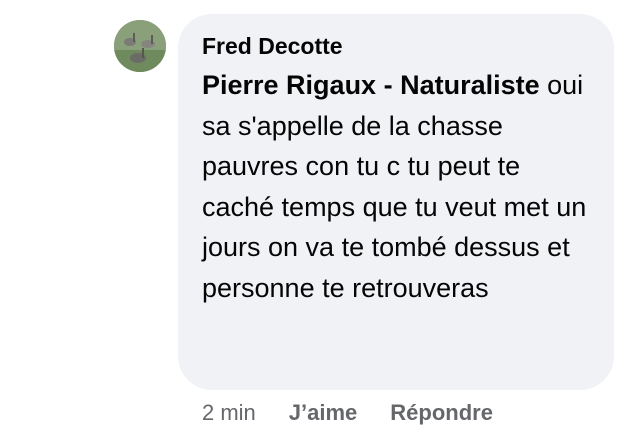 This screenshot has height=440, width=640. What do you see at coordinates (323, 413) in the screenshot?
I see `like-button: J’aime` at bounding box center [323, 413].